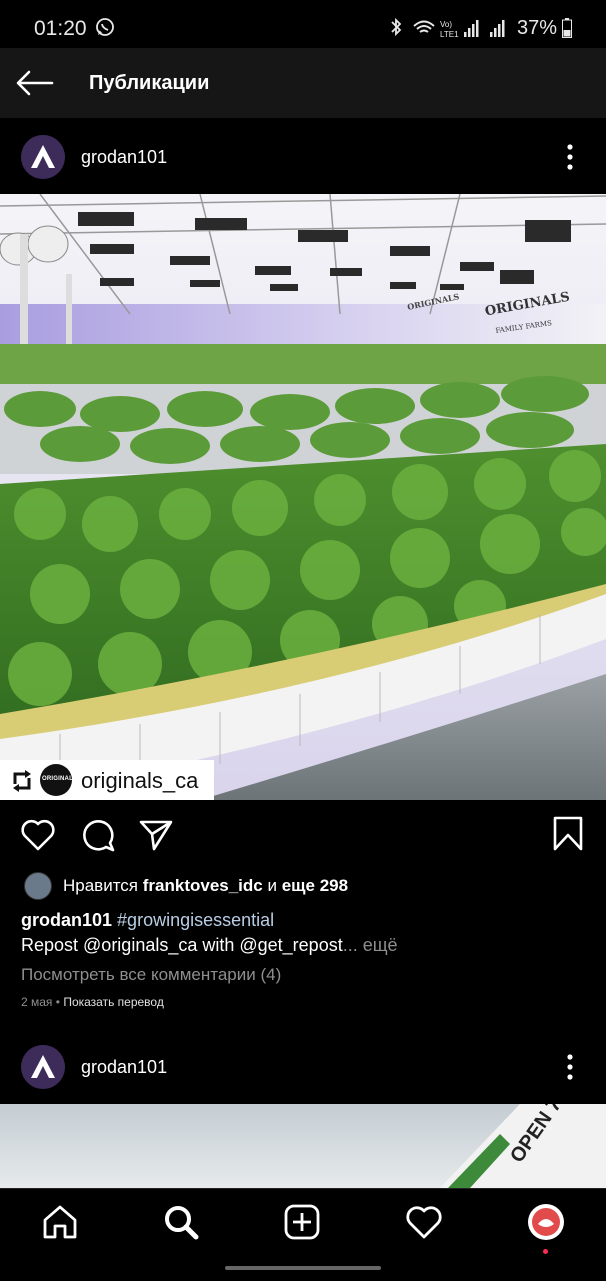  I want to click on status-icons: Vo) LTE1, so click(448, 28).